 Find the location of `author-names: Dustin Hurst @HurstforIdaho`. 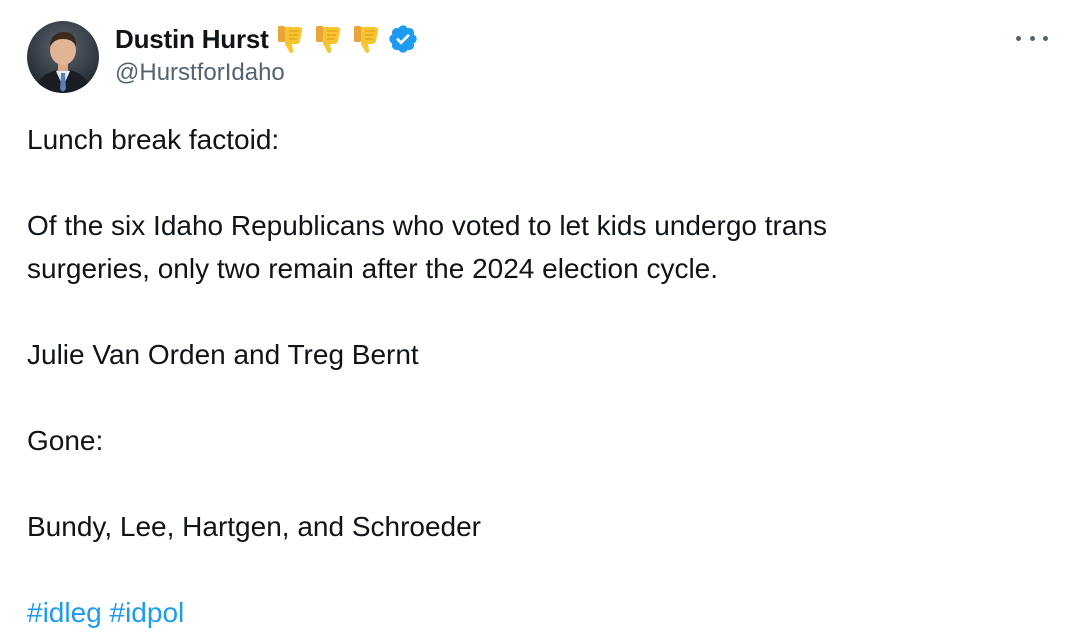

author-names: Dustin Hurst @HurstforIdaho is located at coordinates (267, 54).